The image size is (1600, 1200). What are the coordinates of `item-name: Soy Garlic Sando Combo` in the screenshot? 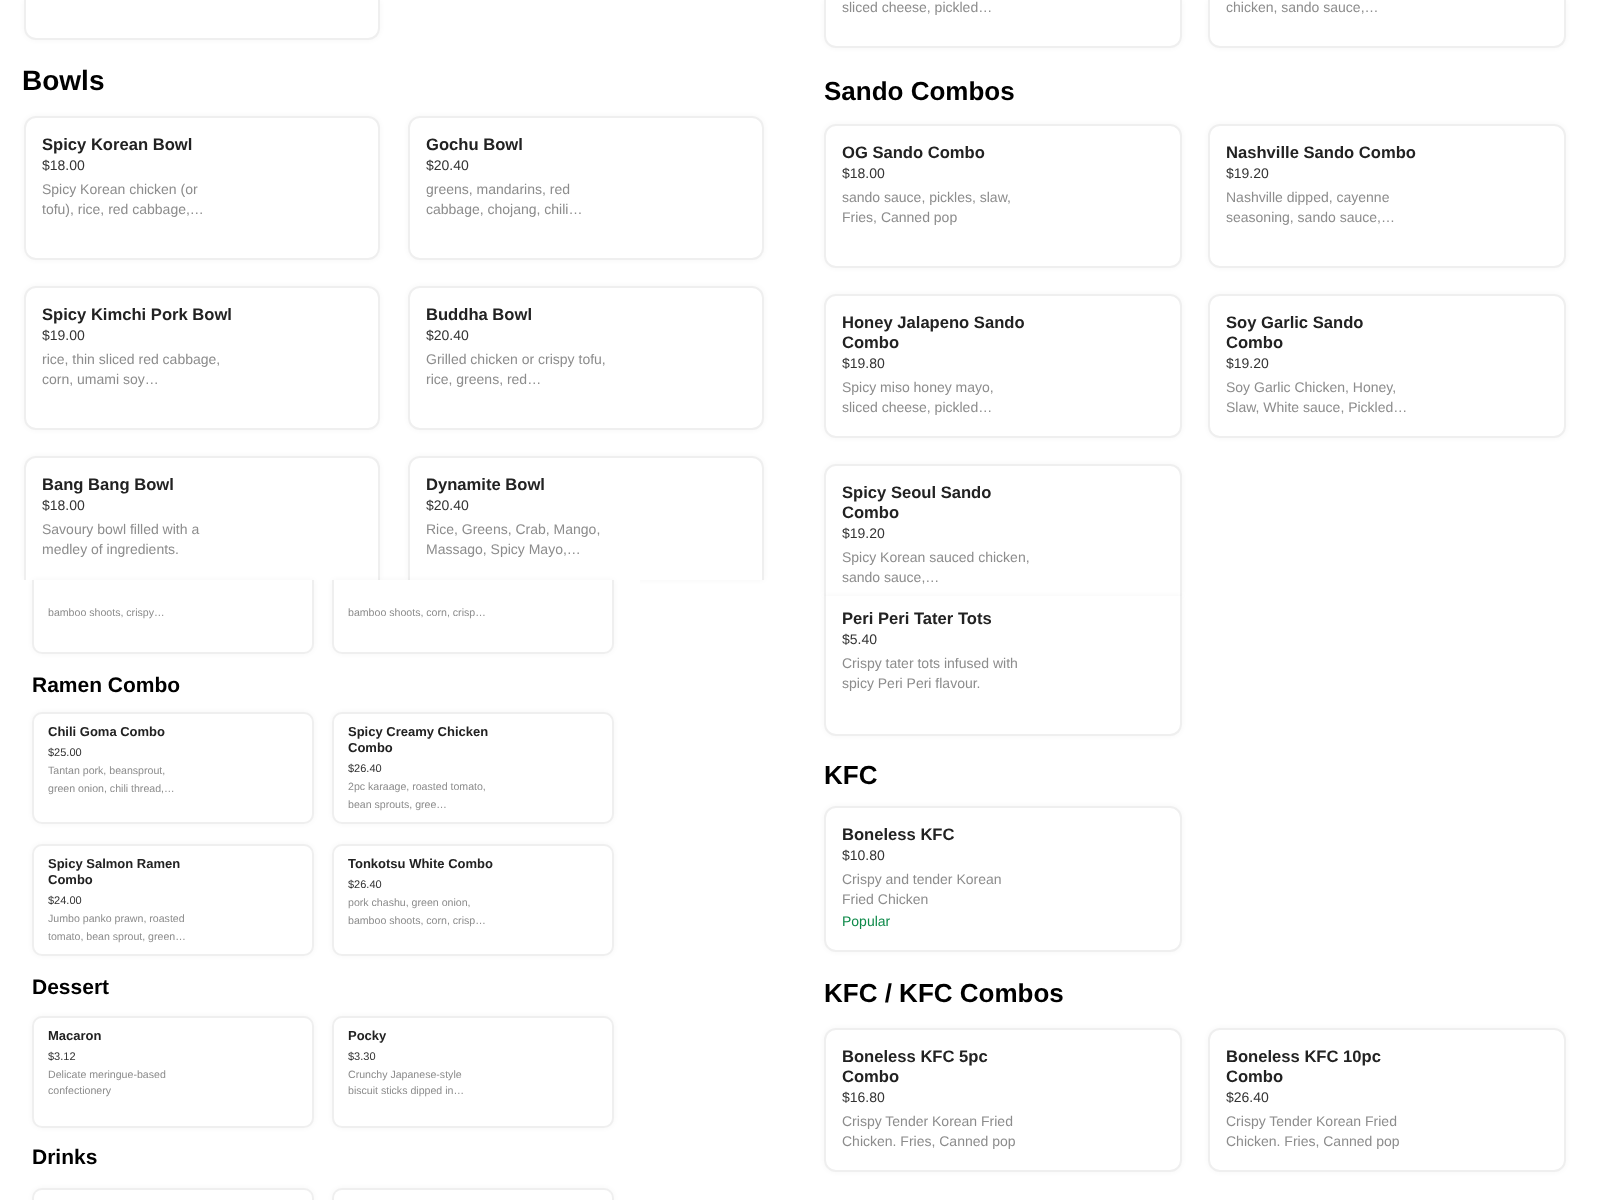 It's located at (1296, 332).